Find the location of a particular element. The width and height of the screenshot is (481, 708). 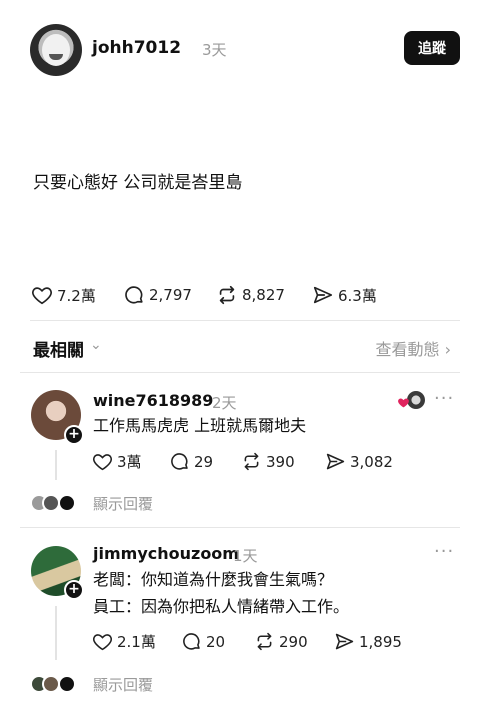

follow-button: 追蹤 is located at coordinates (432, 48).